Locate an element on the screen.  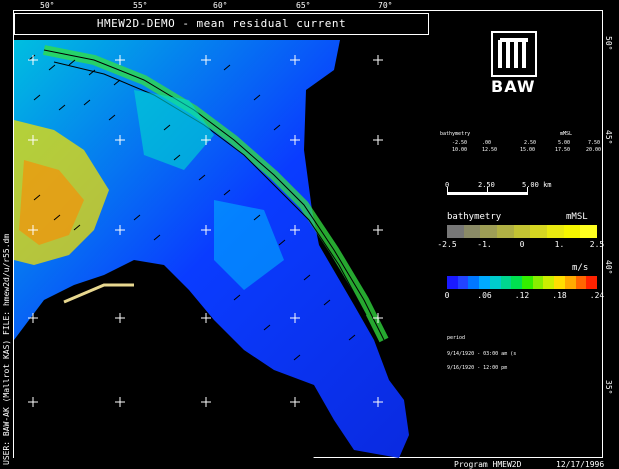
bathy-colorbar is located at coordinates (522, 231).